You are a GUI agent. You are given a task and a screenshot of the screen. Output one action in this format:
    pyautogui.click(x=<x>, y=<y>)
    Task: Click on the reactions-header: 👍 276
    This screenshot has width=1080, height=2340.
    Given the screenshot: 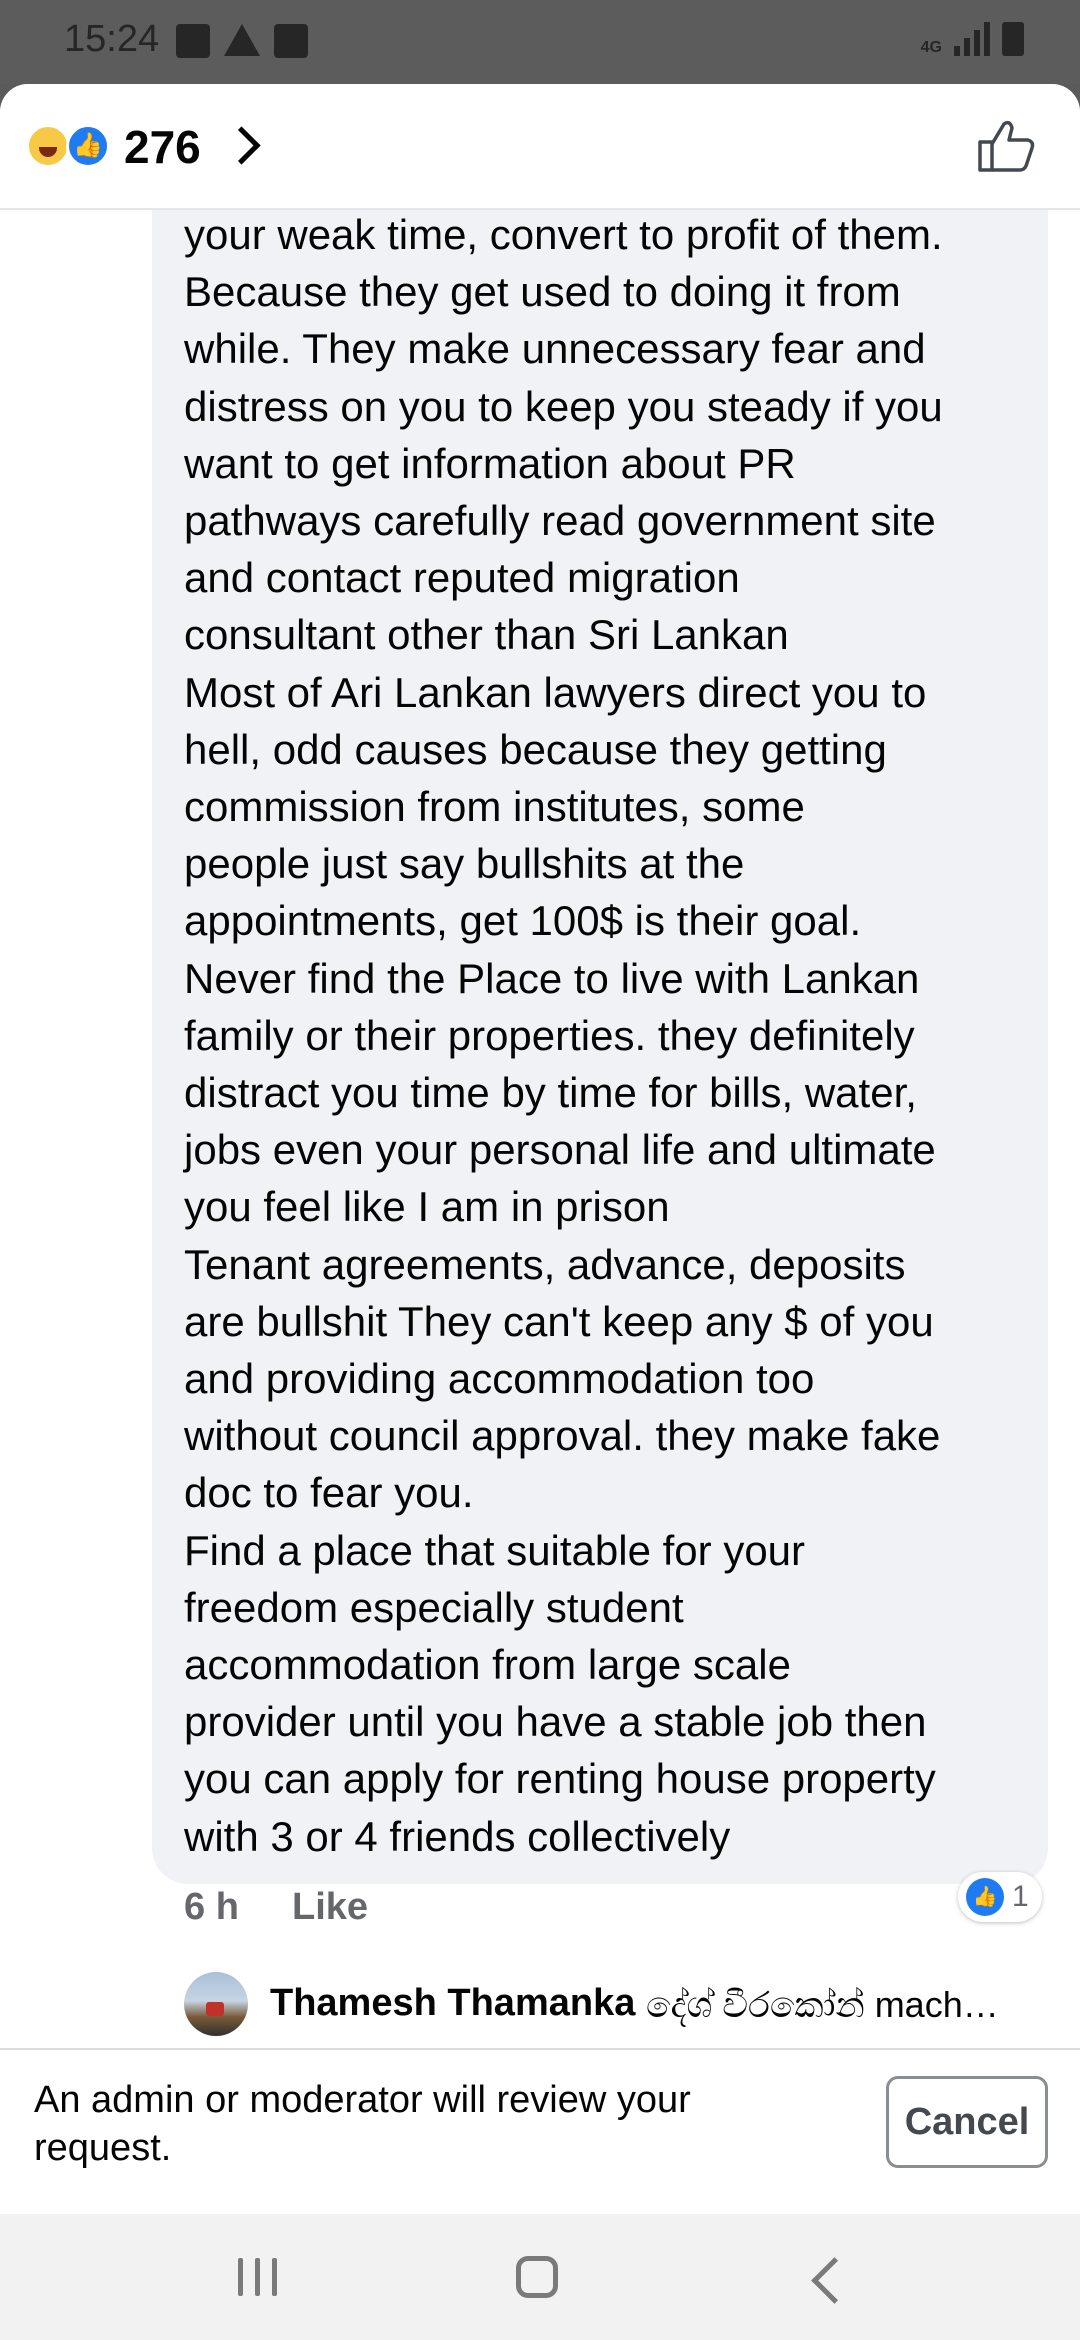 What is the action you would take?
    pyautogui.click(x=540, y=147)
    